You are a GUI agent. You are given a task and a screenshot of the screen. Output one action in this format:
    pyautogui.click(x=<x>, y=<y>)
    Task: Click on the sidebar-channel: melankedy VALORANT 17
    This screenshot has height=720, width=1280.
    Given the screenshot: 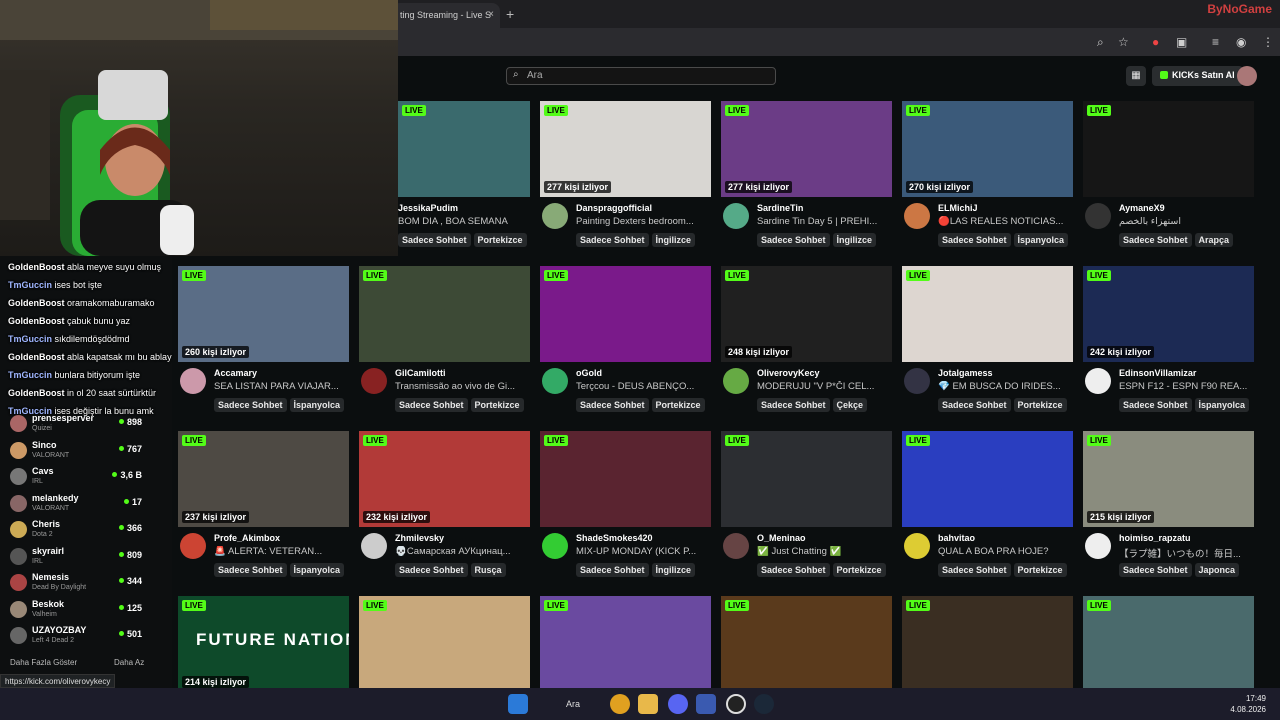 What is the action you would take?
    pyautogui.click(x=88, y=505)
    